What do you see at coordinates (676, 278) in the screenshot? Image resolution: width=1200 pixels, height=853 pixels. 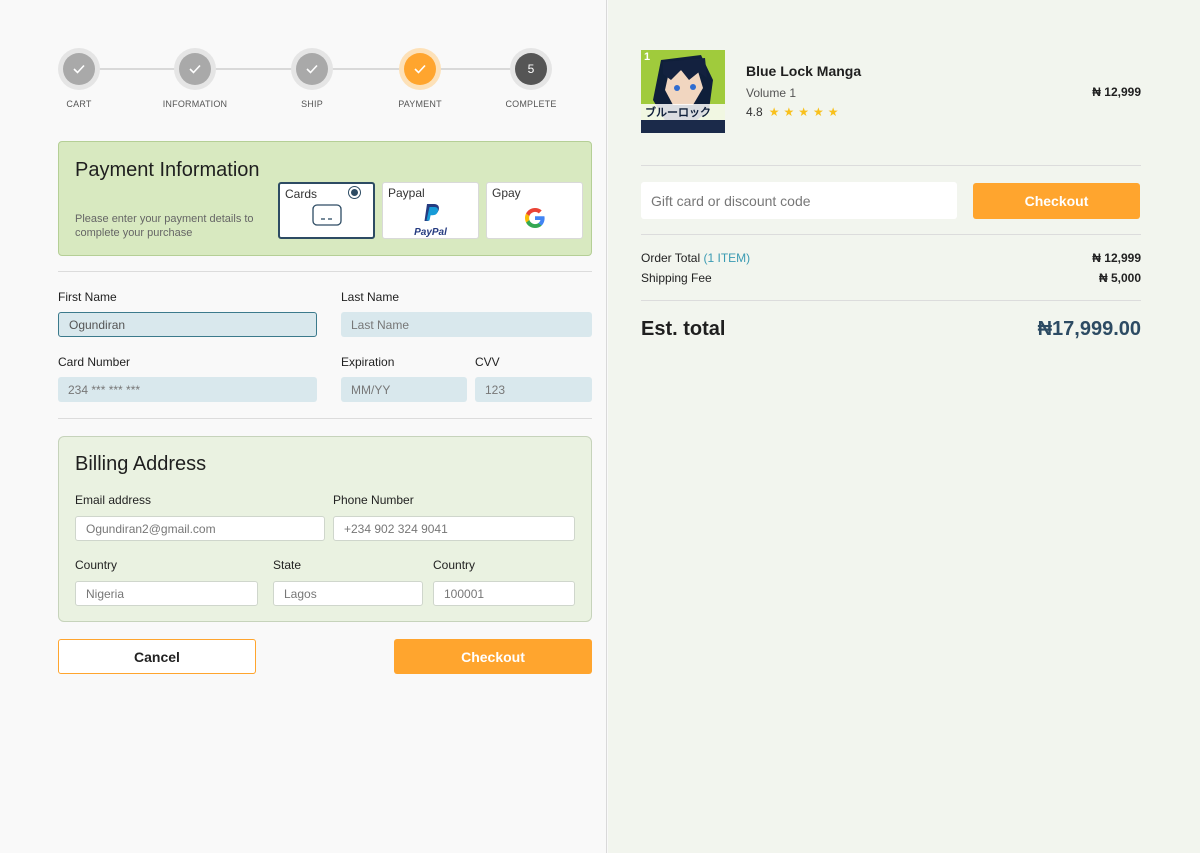 I see `shipping-fee-label: Shipping Fee` at bounding box center [676, 278].